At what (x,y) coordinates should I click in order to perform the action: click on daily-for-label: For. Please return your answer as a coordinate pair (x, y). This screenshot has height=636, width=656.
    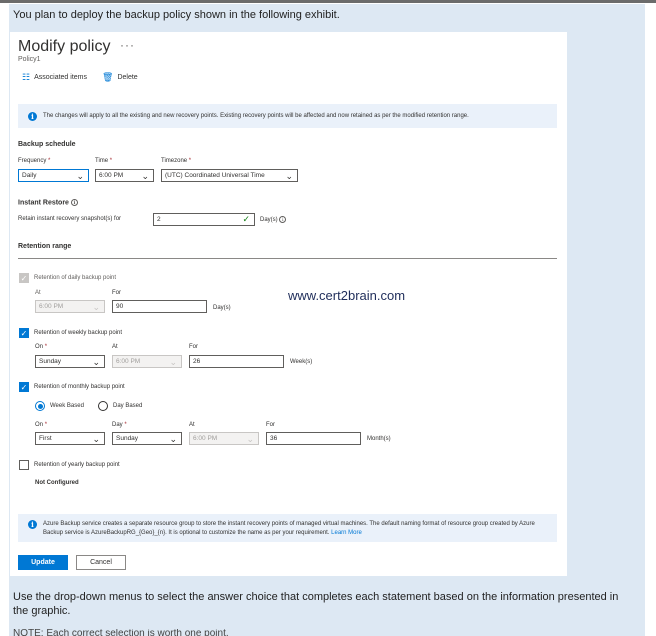
    Looking at the image, I should click on (116, 293).